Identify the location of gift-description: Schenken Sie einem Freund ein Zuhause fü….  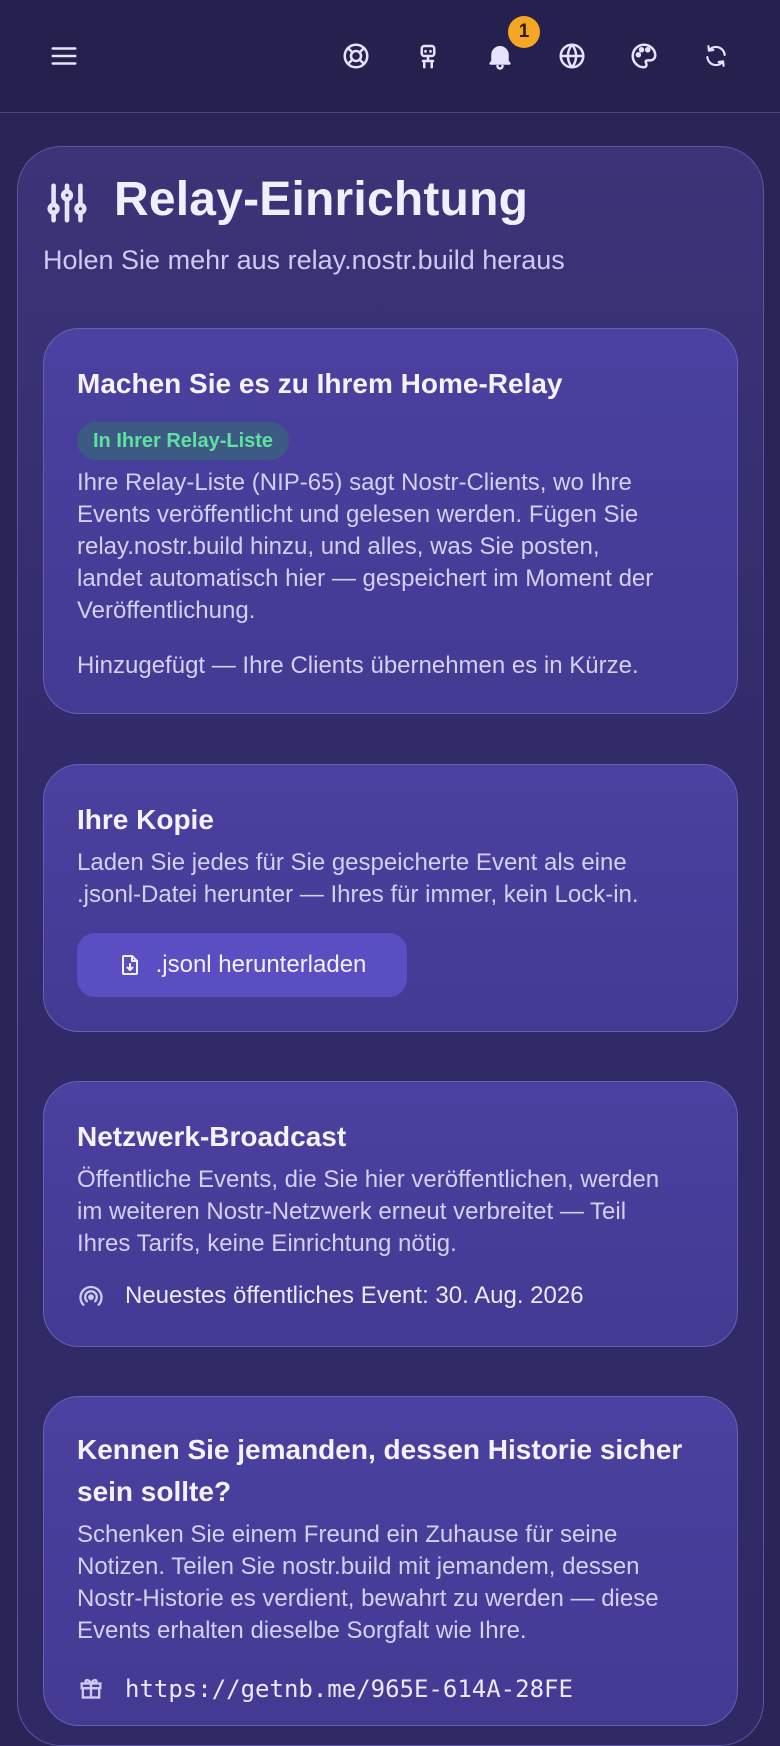
(368, 1582).